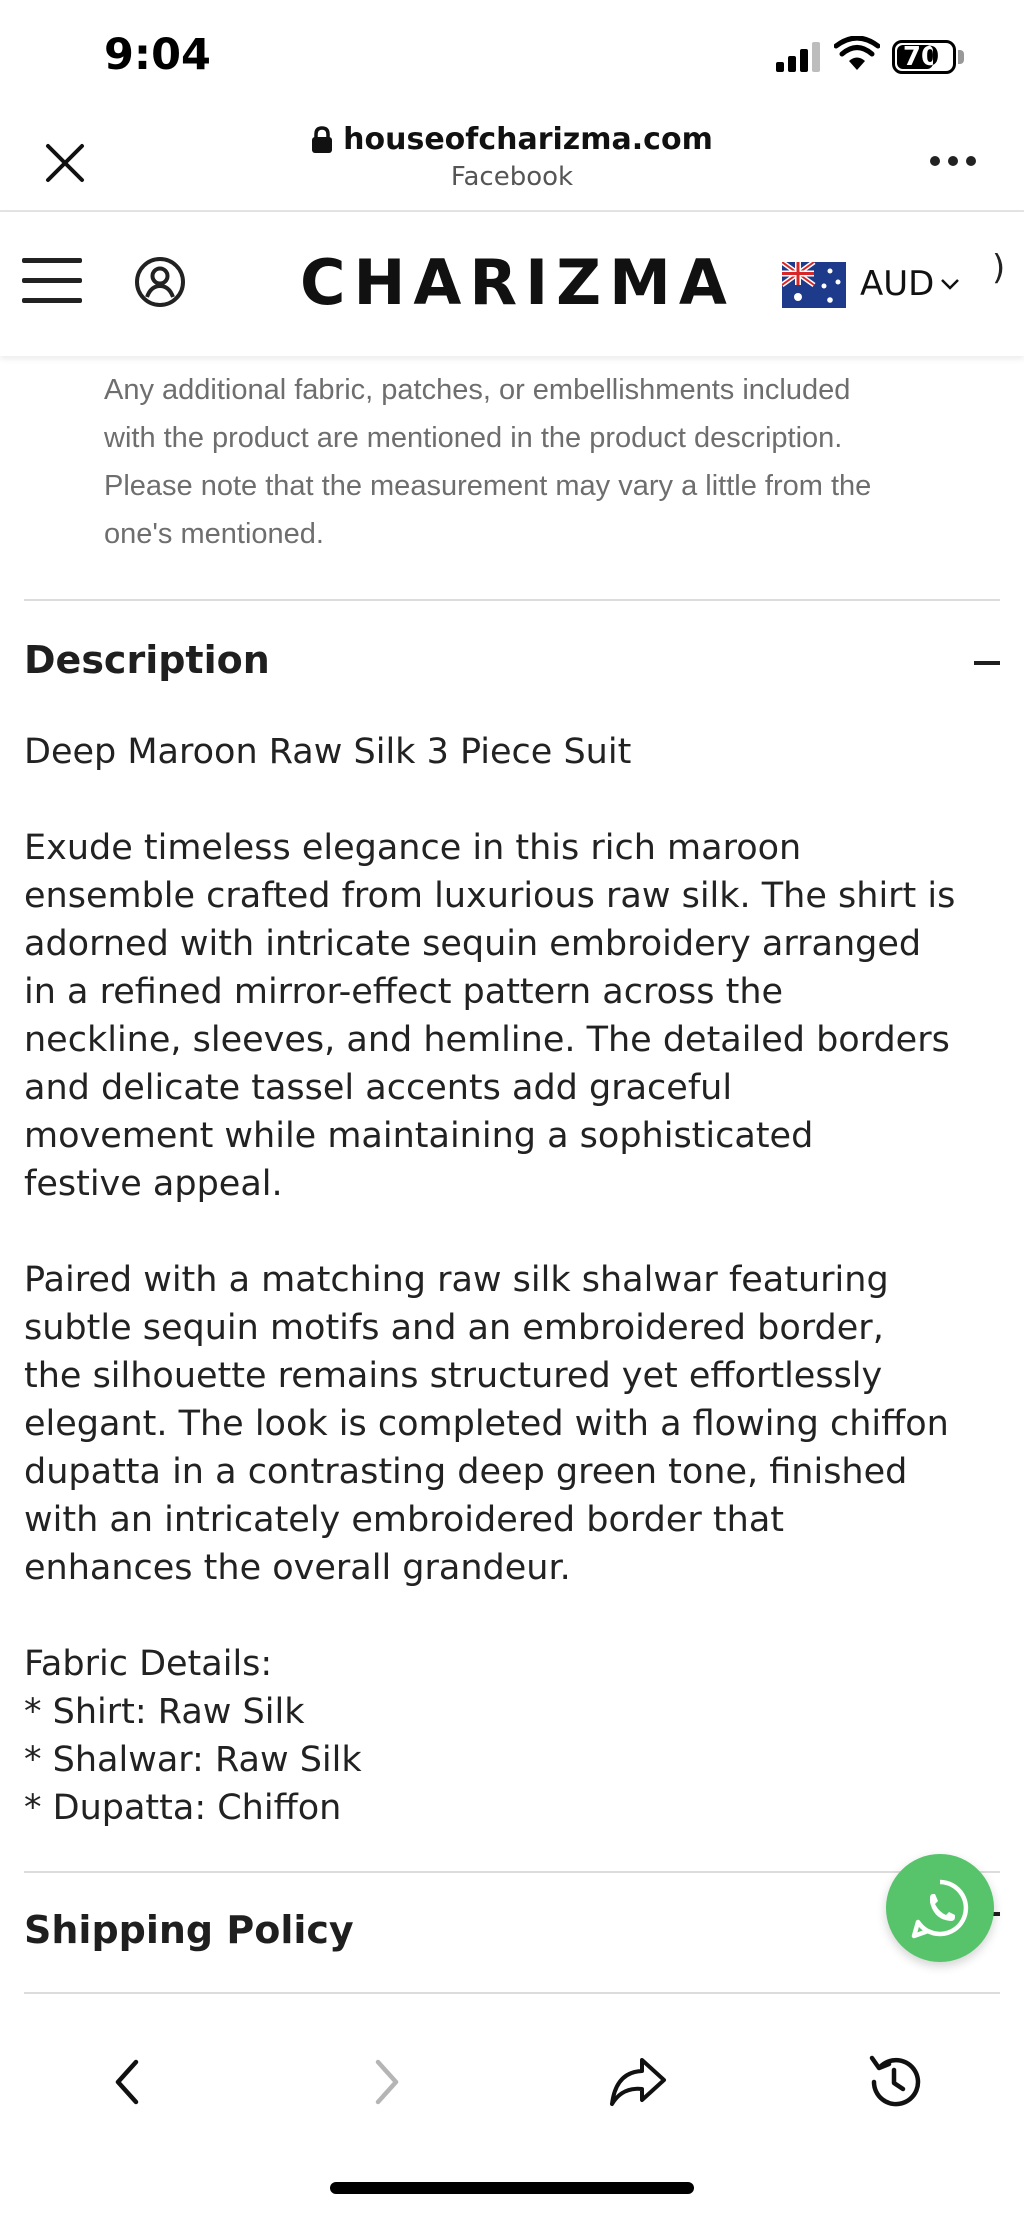 The width and height of the screenshot is (1024, 2215). Describe the element at coordinates (894, 2082) in the screenshot. I see `history-icon` at that location.